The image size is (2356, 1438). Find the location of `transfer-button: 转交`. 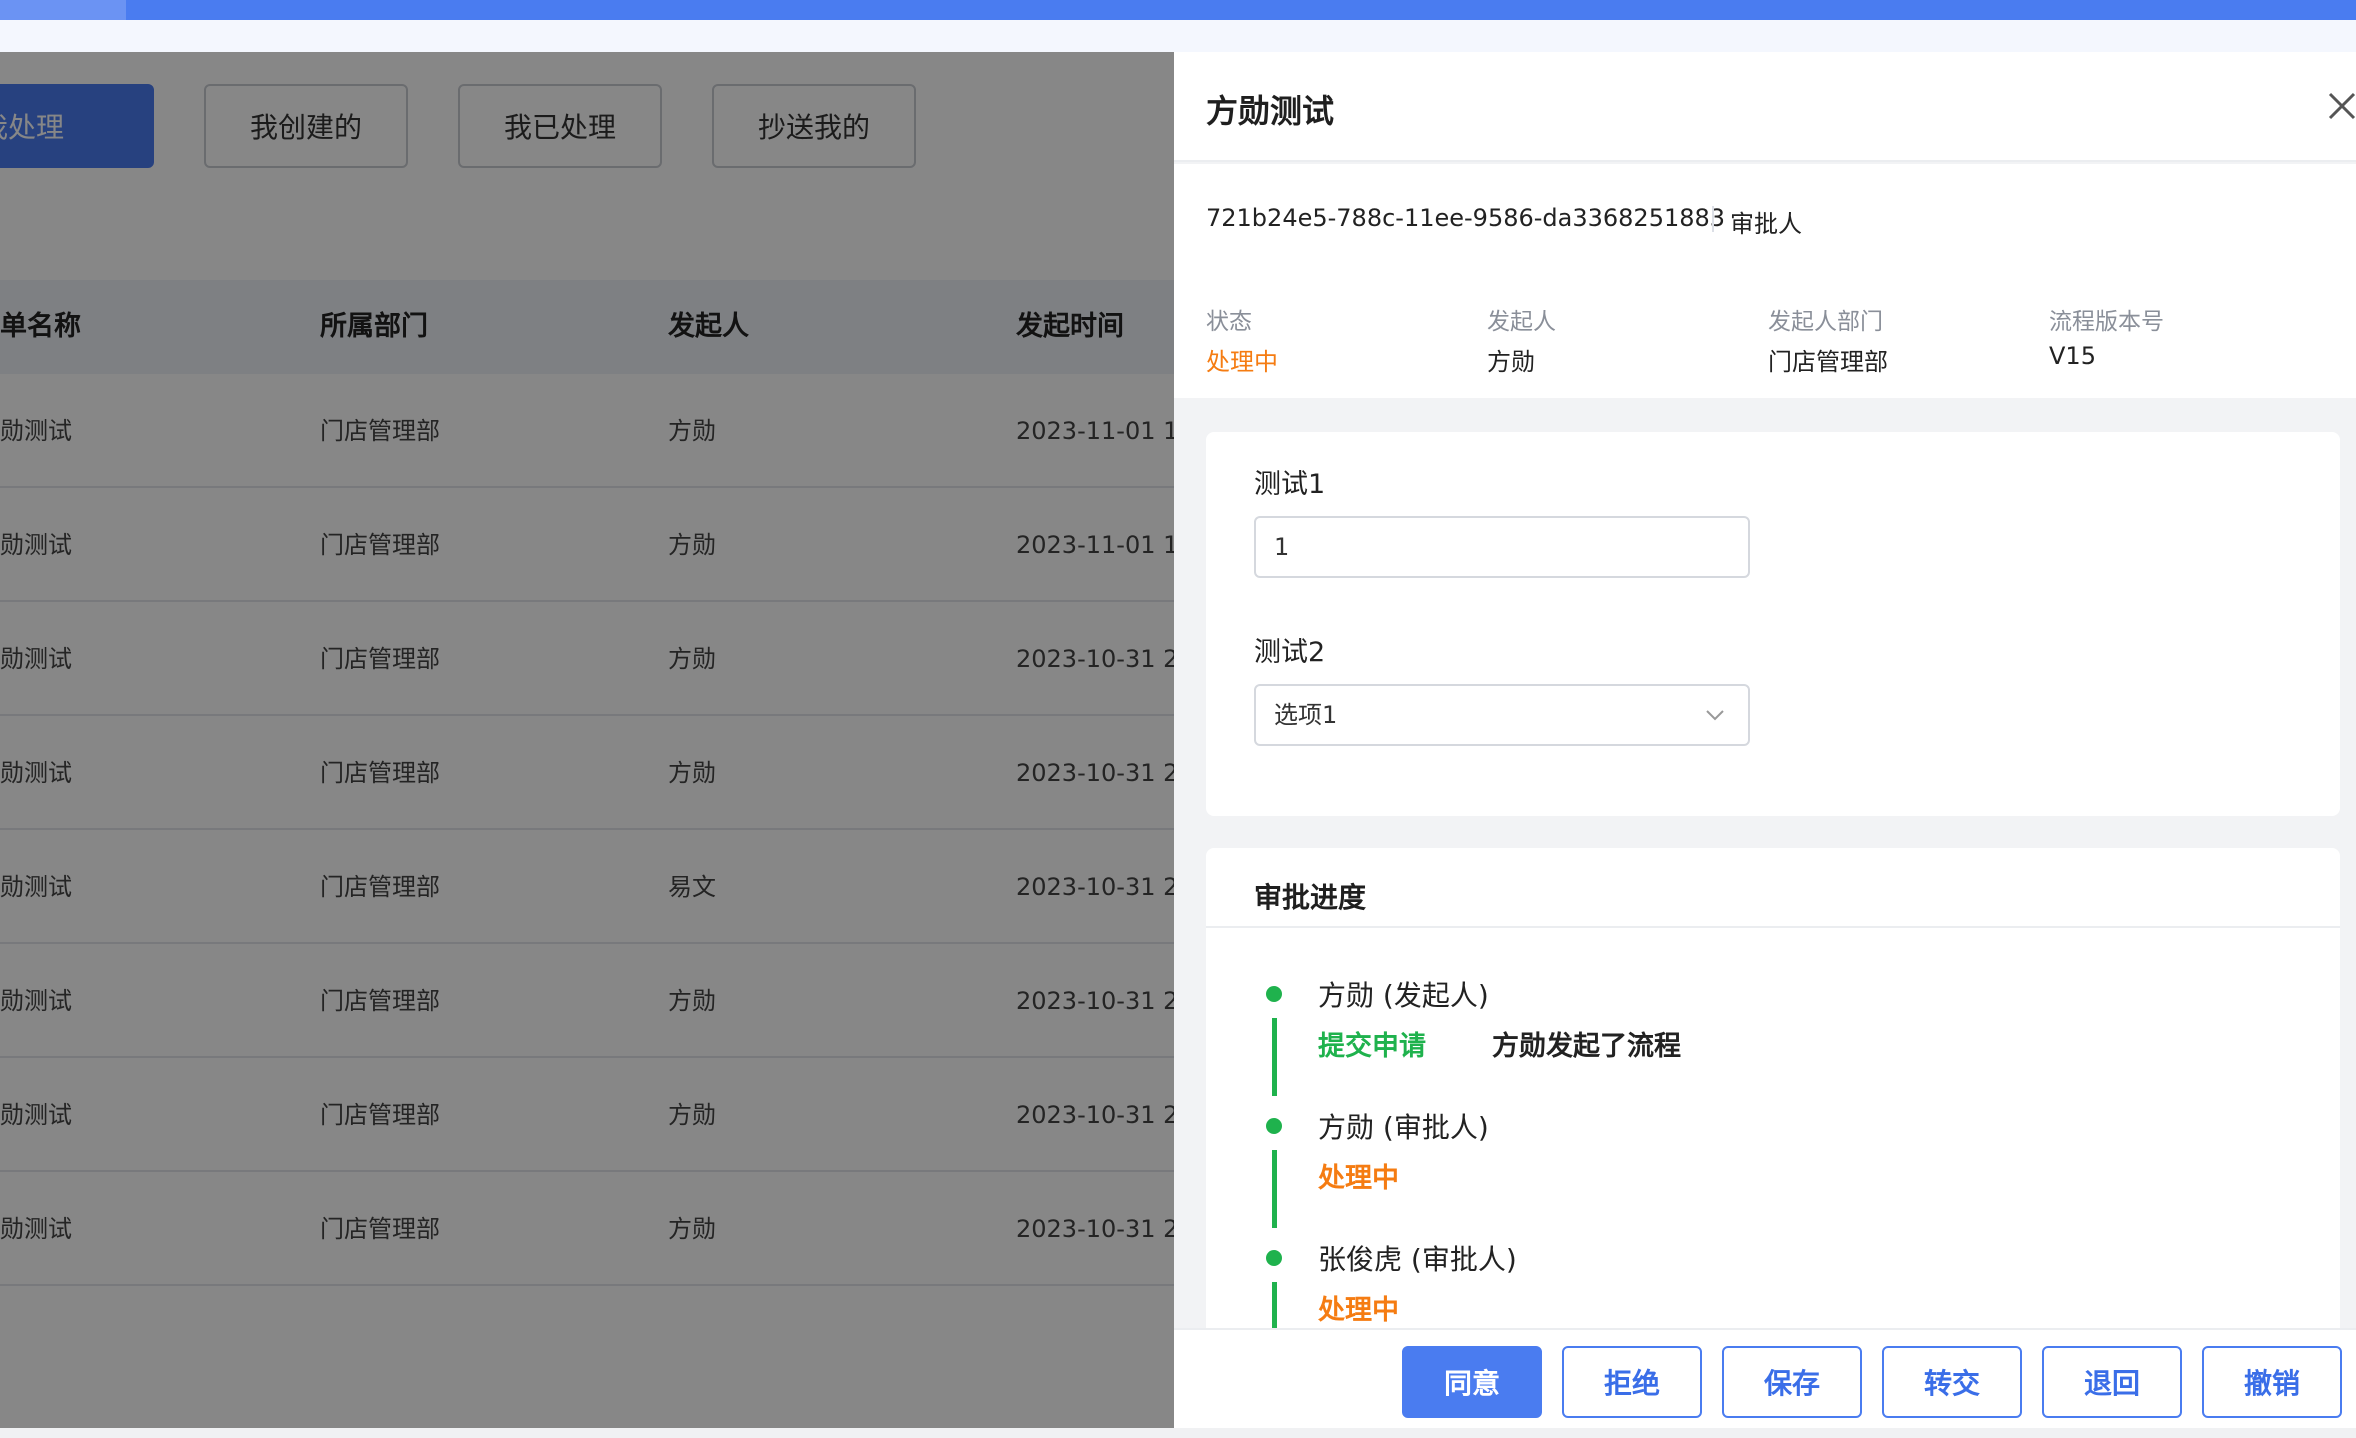

transfer-button: 转交 is located at coordinates (1952, 1382).